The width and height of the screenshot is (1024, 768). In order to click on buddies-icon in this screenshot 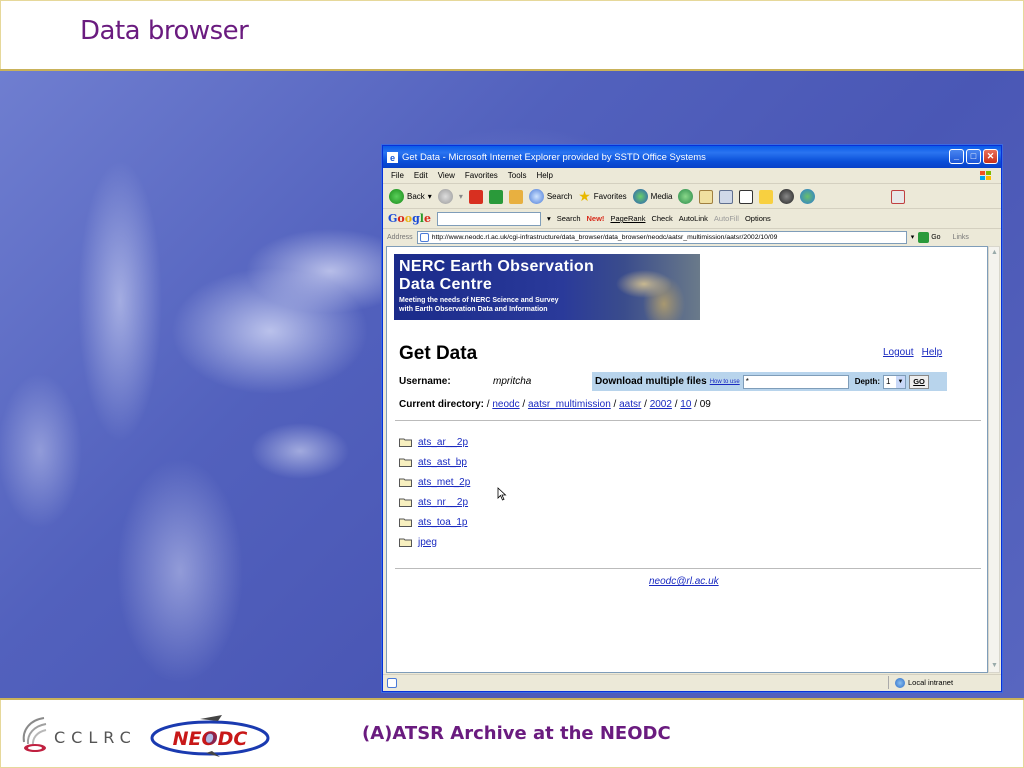, I will do `click(808, 196)`.